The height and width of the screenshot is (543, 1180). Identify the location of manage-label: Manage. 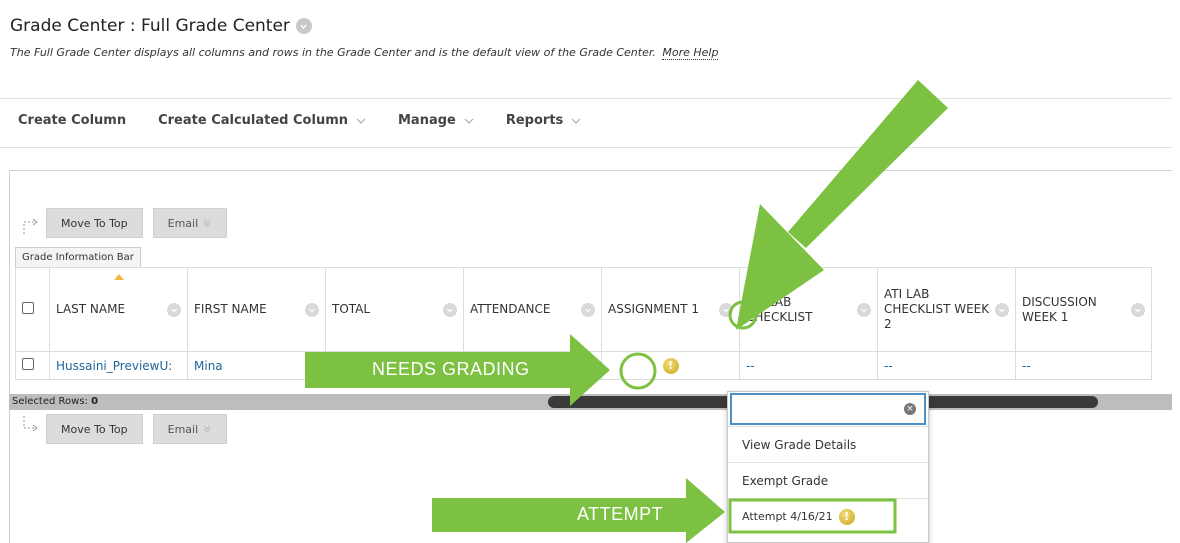
(427, 120).